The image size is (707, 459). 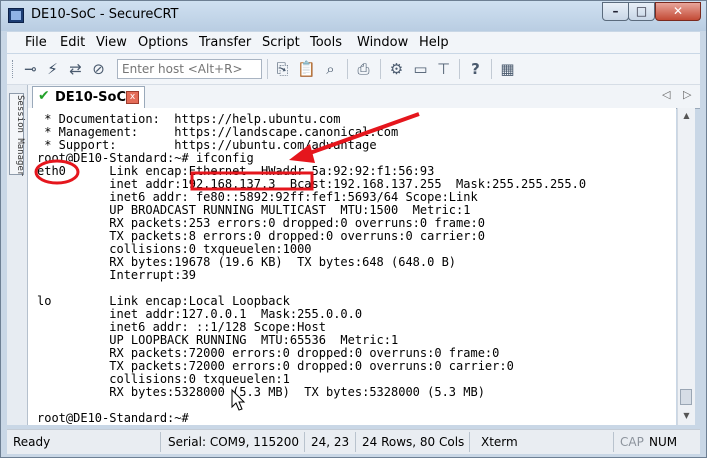 I want to click on session-manager-tab: Session Manager, so click(x=17, y=135).